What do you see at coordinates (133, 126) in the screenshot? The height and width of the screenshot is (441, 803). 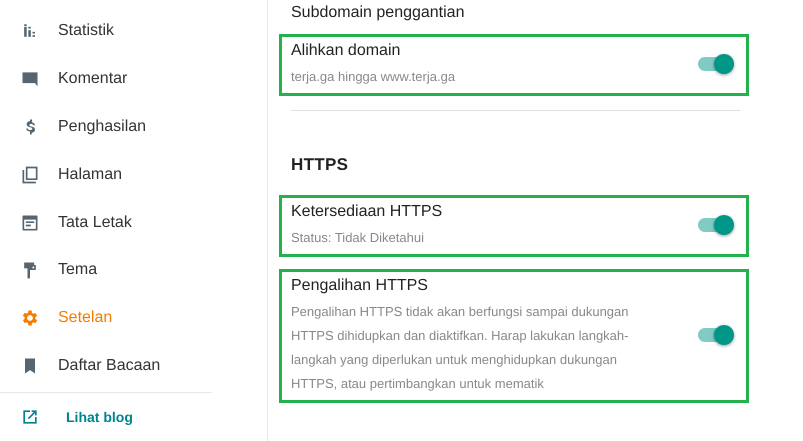 I see `sidebar-item: Penghasilan` at bounding box center [133, 126].